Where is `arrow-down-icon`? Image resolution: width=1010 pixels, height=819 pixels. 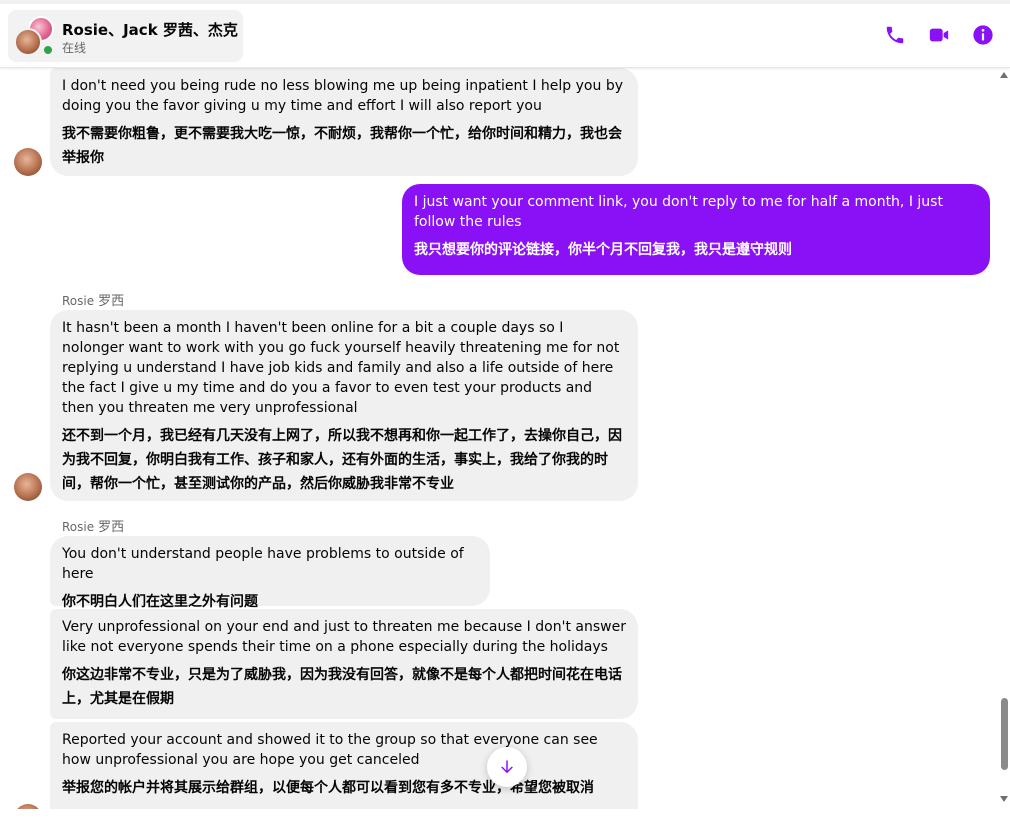
arrow-down-icon is located at coordinates (507, 766).